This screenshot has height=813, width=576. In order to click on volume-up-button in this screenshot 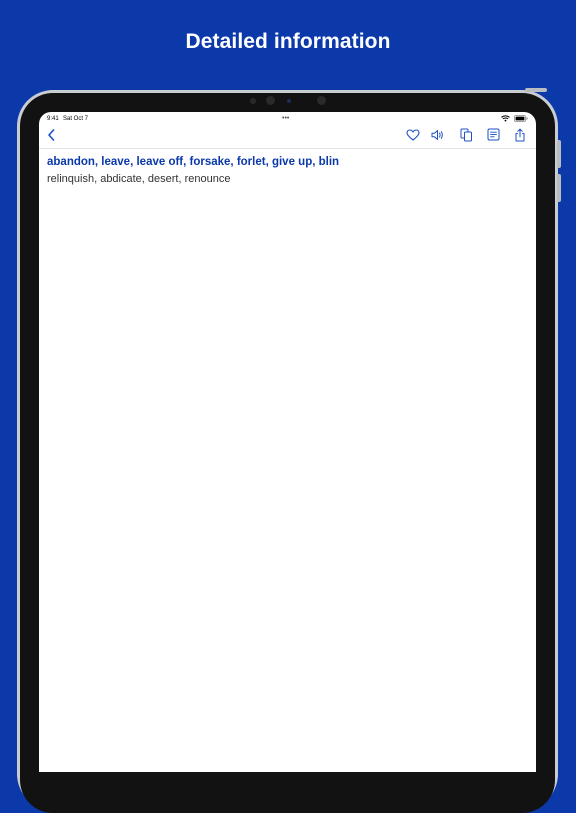, I will do `click(559, 154)`.